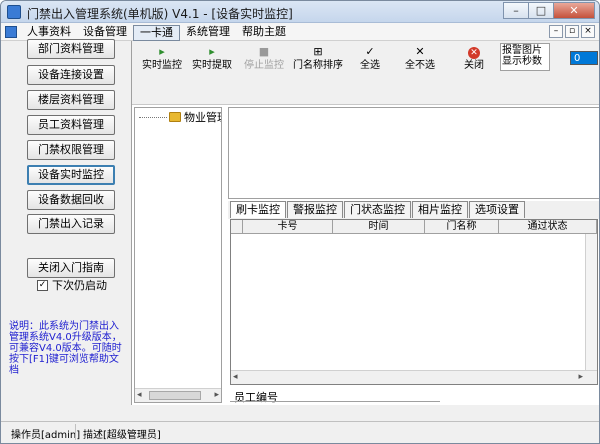 The image size is (600, 444). I want to click on window-controls: – □ ✕, so click(549, 10).